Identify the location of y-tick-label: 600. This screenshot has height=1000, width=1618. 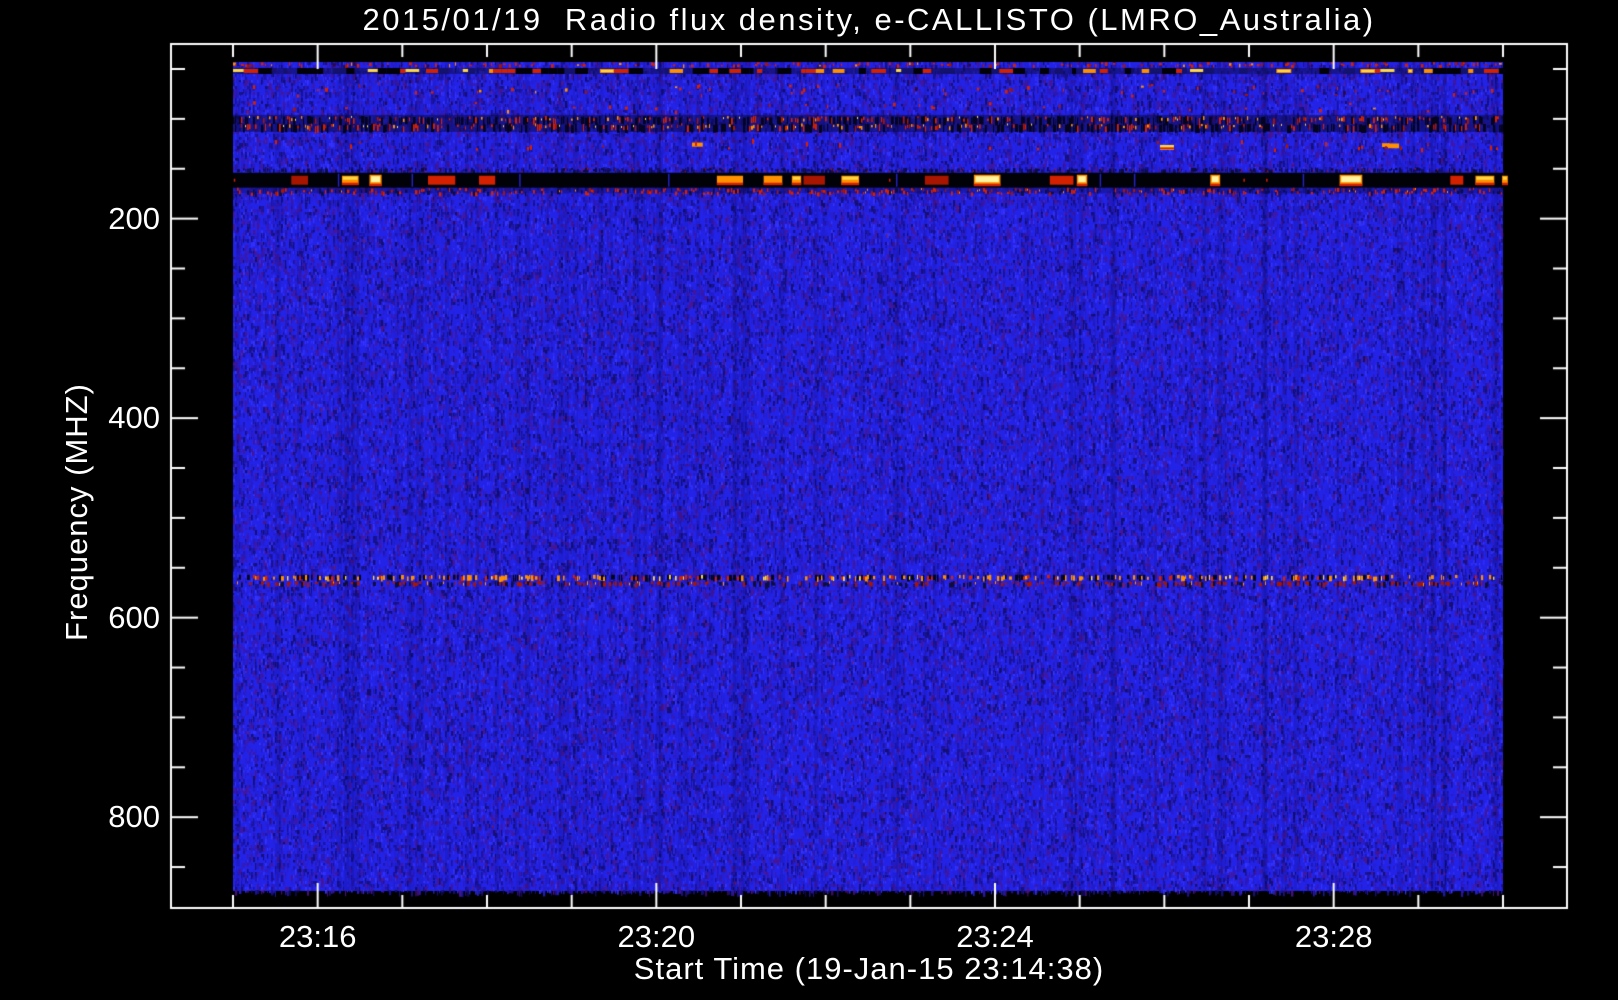
(134, 617).